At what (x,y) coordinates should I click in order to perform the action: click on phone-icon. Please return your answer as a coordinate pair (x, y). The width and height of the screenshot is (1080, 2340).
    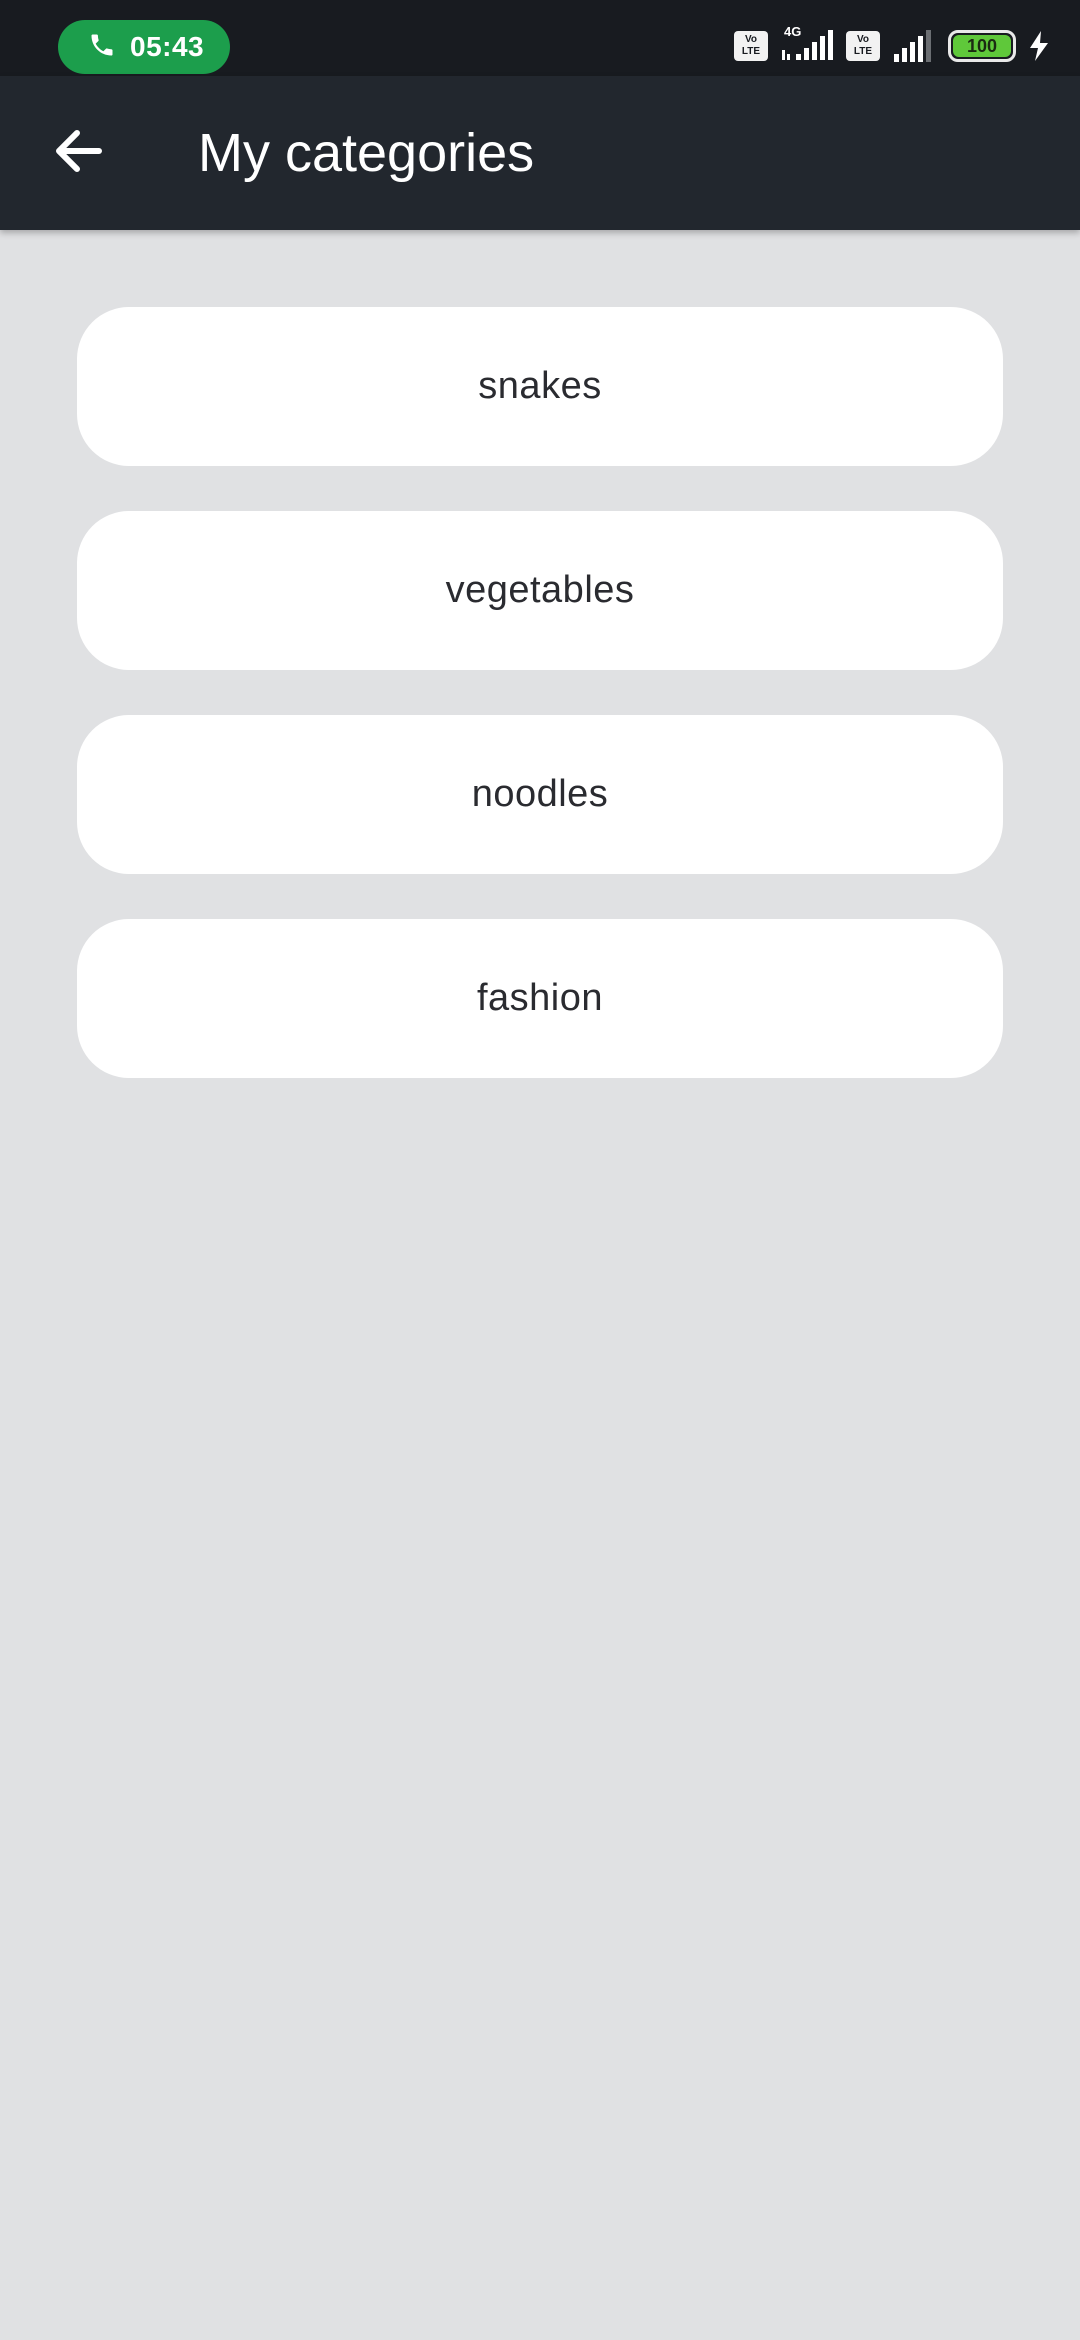
    Looking at the image, I should click on (102, 47).